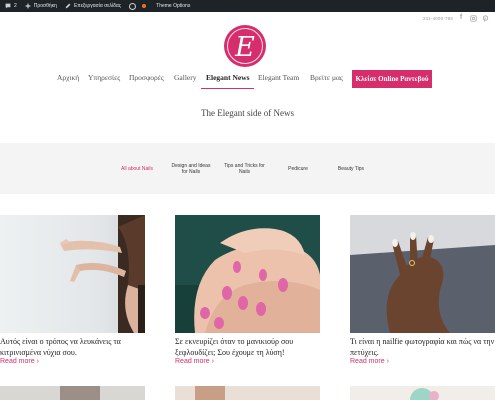 This screenshot has width=495, height=400. Describe the element at coordinates (298, 168) in the screenshot. I see `category-pedicure: Pedicure` at that location.